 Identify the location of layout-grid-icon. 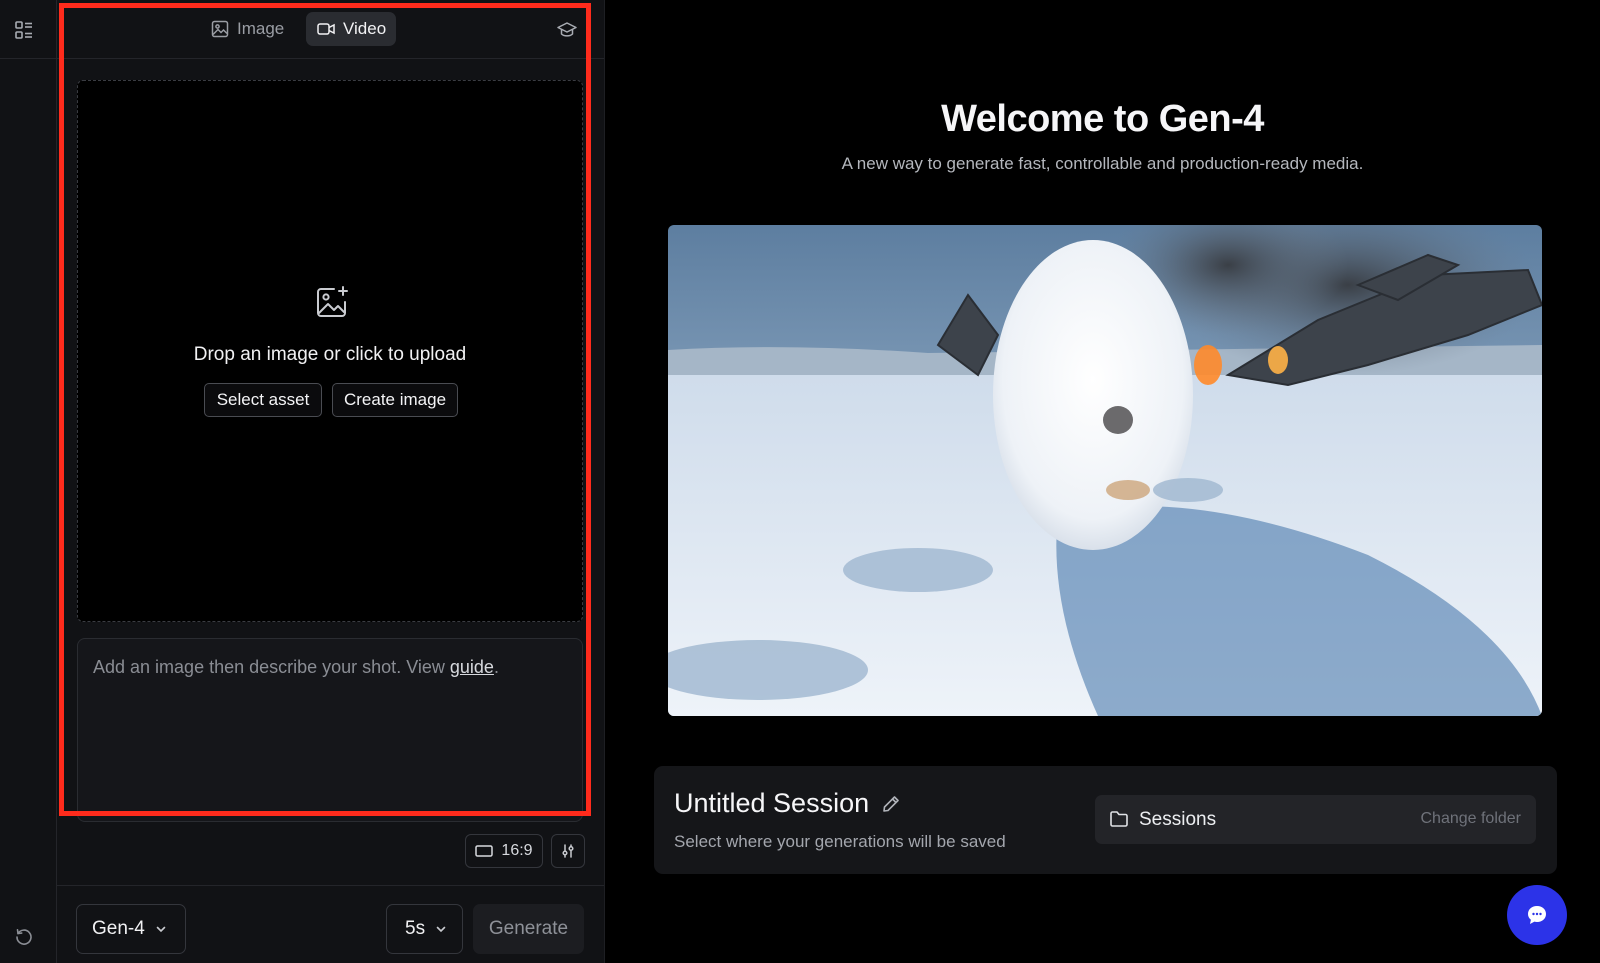
(24, 30).